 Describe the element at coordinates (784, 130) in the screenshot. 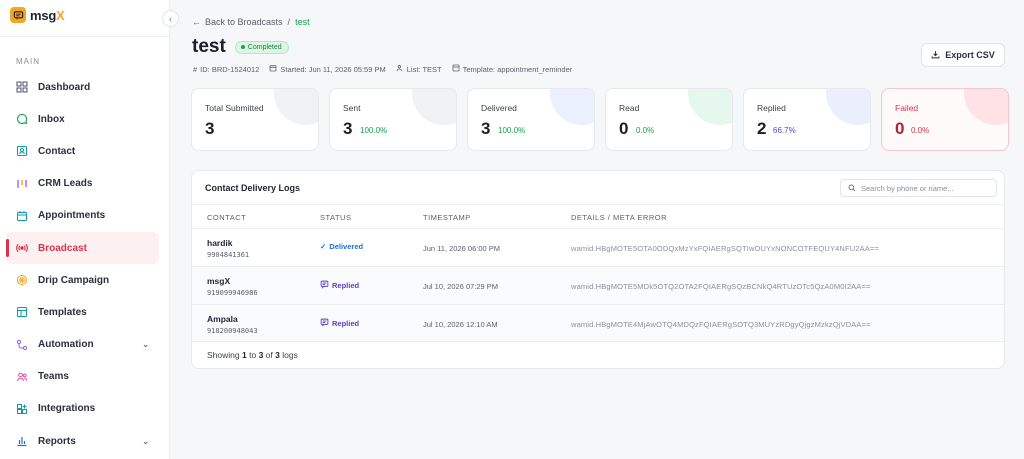

I see `stat-percent: 66.7%` at that location.